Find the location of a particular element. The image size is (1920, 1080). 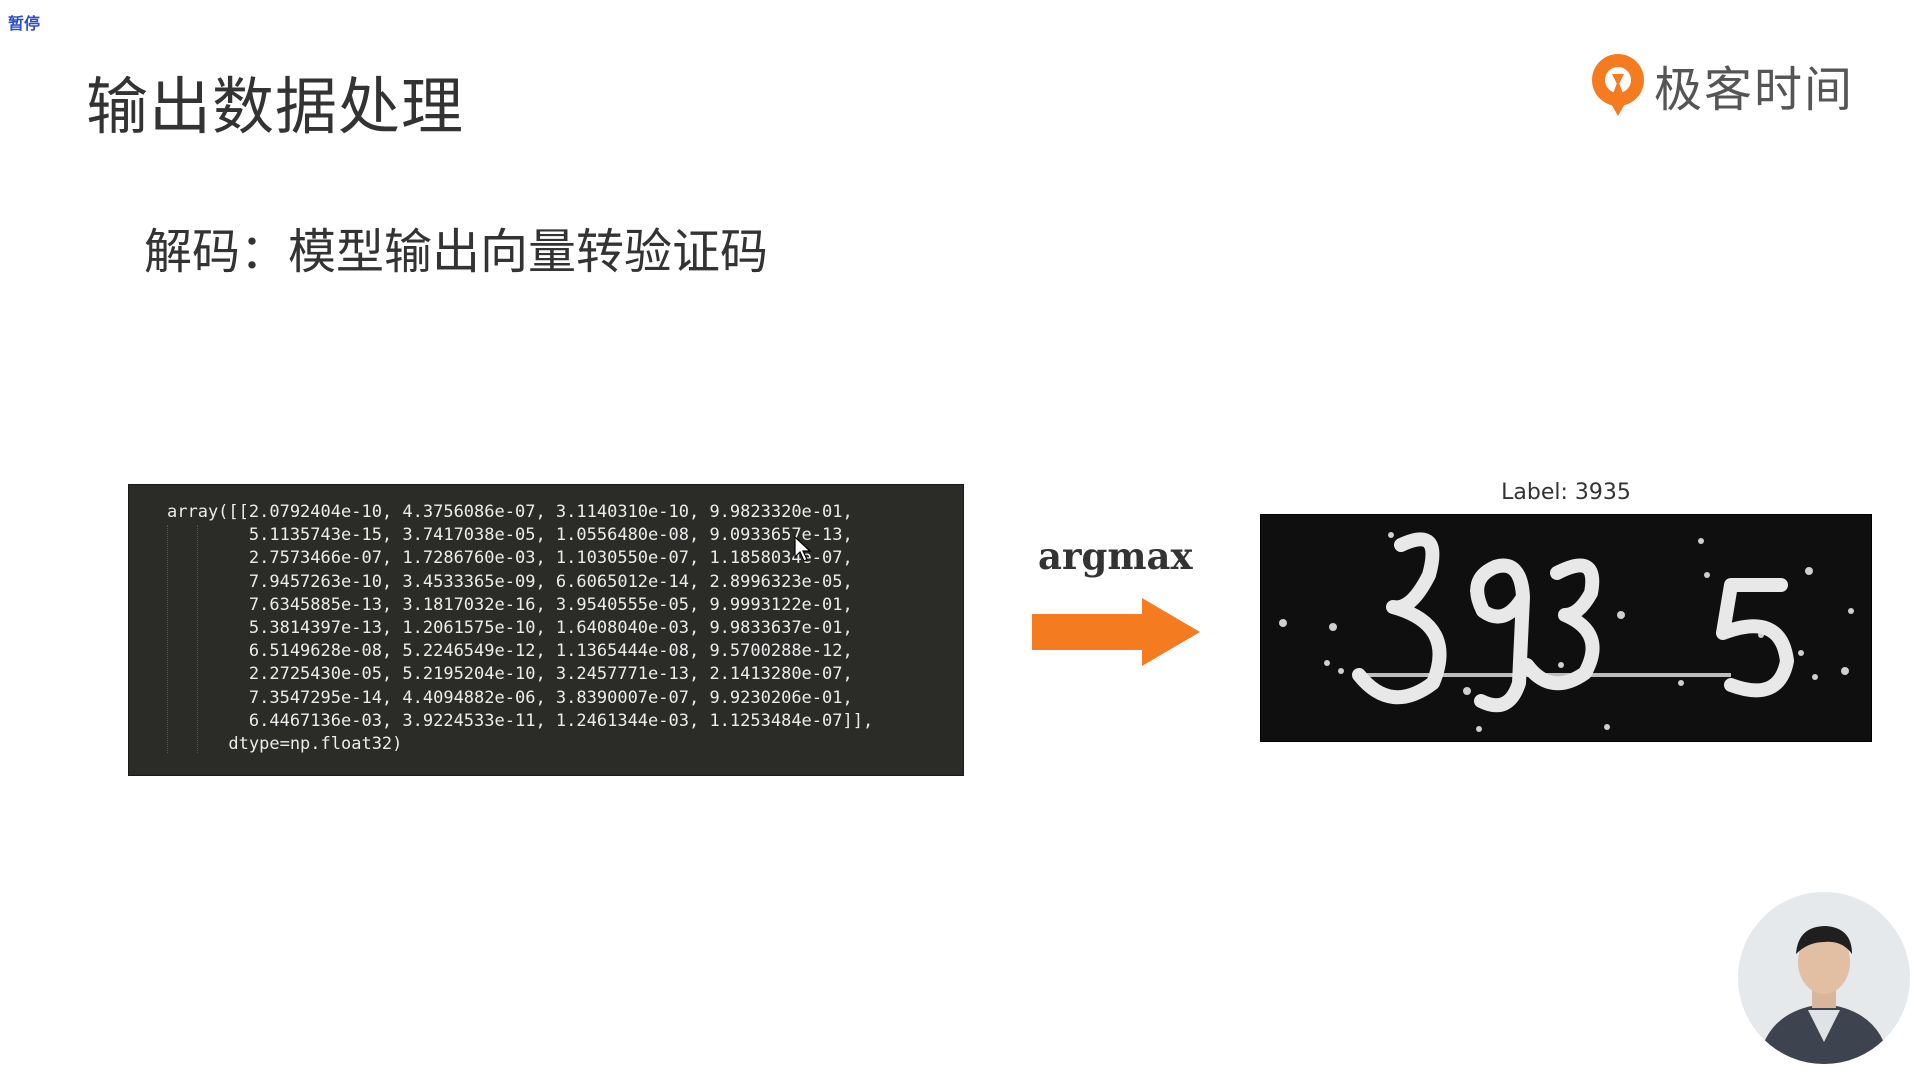

logo-text: 极客时间 is located at coordinates (1754, 90).